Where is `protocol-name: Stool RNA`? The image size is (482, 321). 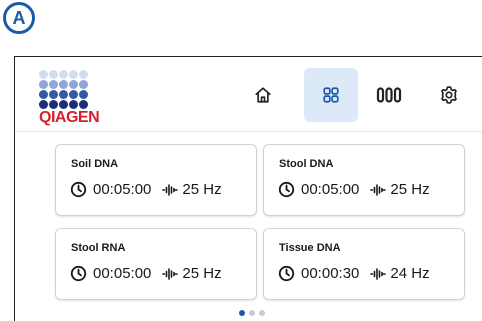
protocol-name: Stool RNA is located at coordinates (98, 248).